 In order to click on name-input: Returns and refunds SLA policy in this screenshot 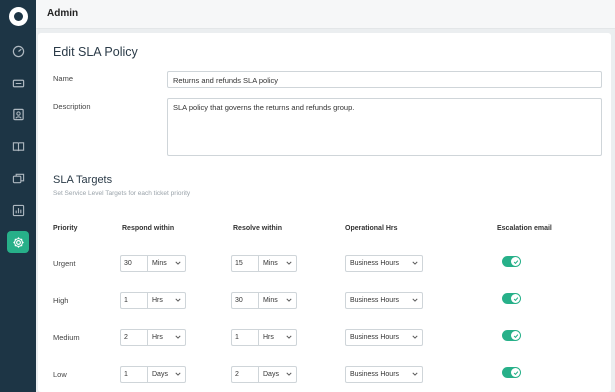, I will do `click(384, 79)`.